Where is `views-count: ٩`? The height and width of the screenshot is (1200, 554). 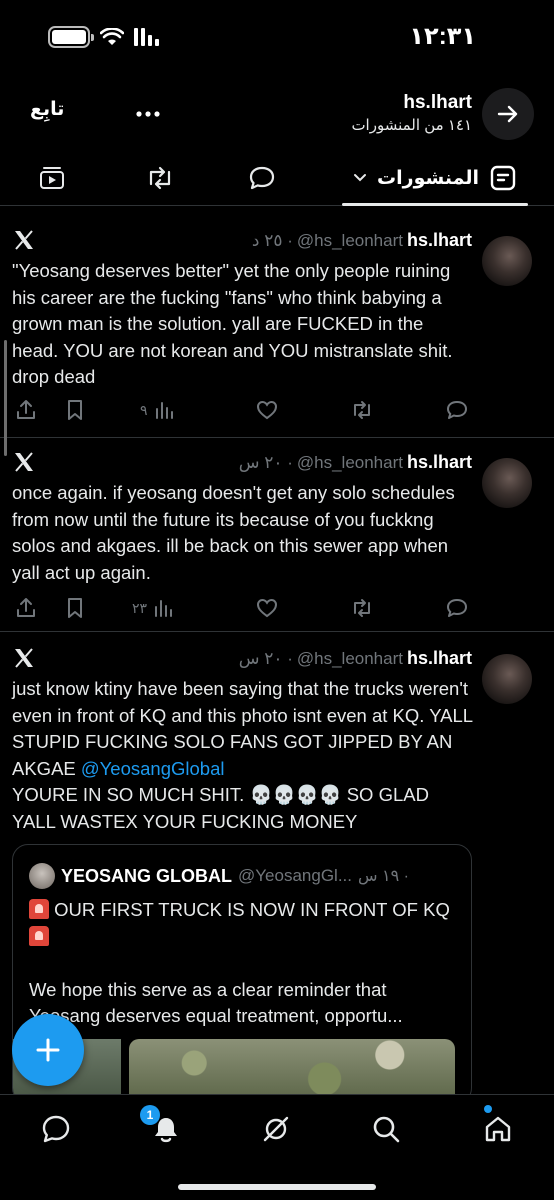 views-count: ٩ is located at coordinates (144, 409).